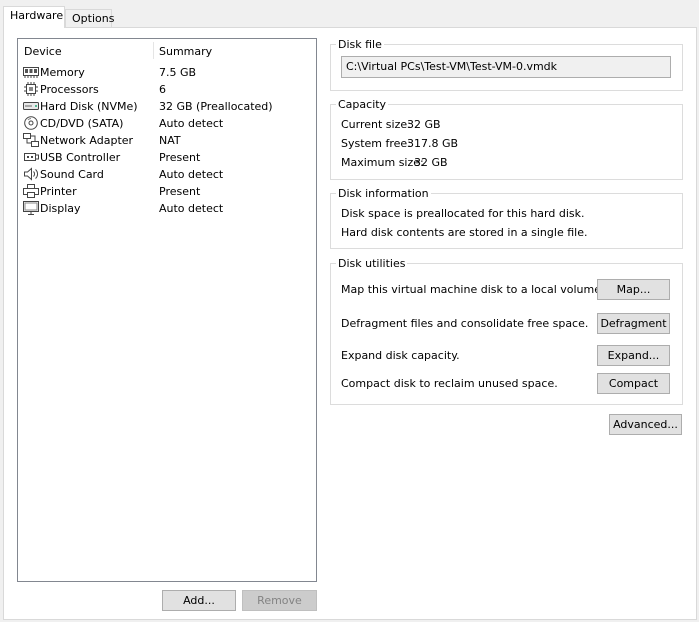  I want to click on device-row-usb-controller: USB Controller Present, so click(167, 157).